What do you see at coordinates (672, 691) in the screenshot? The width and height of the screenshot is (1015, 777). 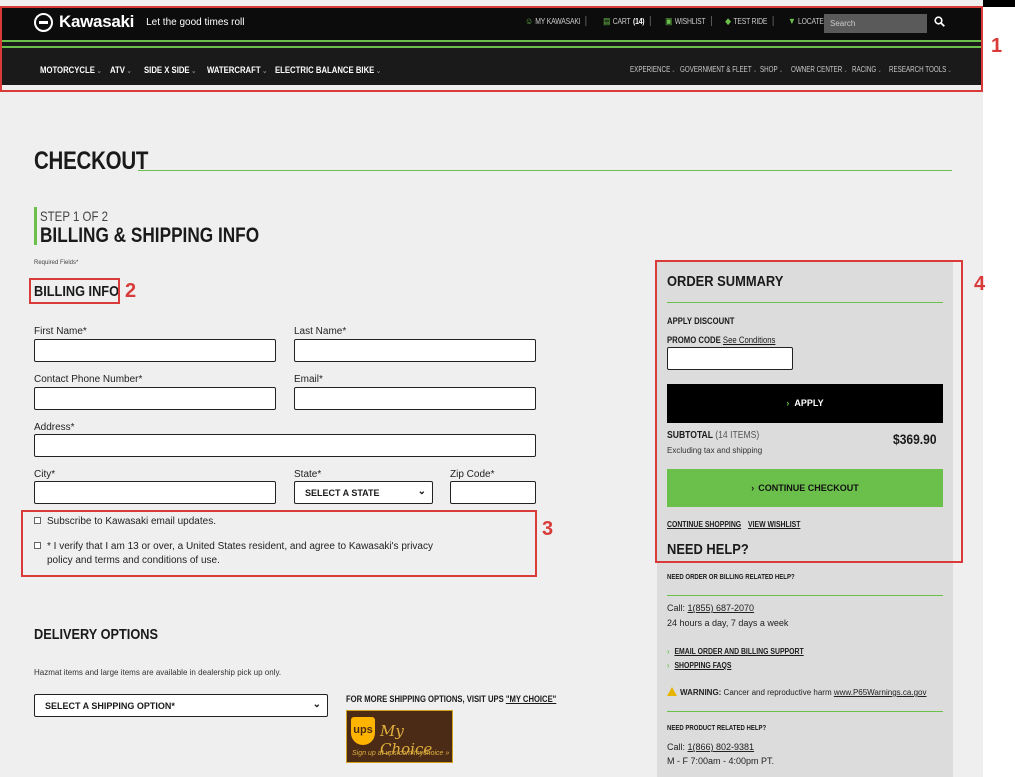 I see `warning-icon` at bounding box center [672, 691].